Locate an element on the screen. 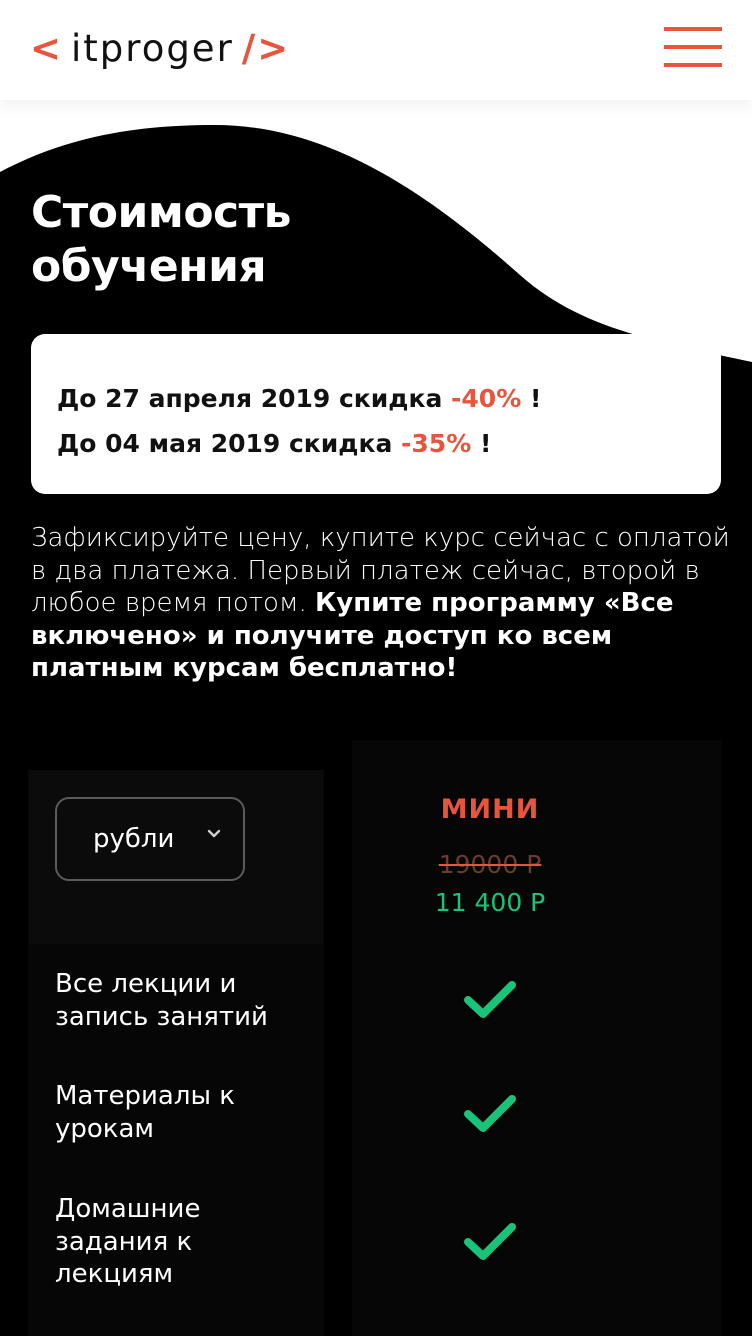 The width and height of the screenshot is (752, 1336). new-price: 11 400 Р is located at coordinates (490, 902).